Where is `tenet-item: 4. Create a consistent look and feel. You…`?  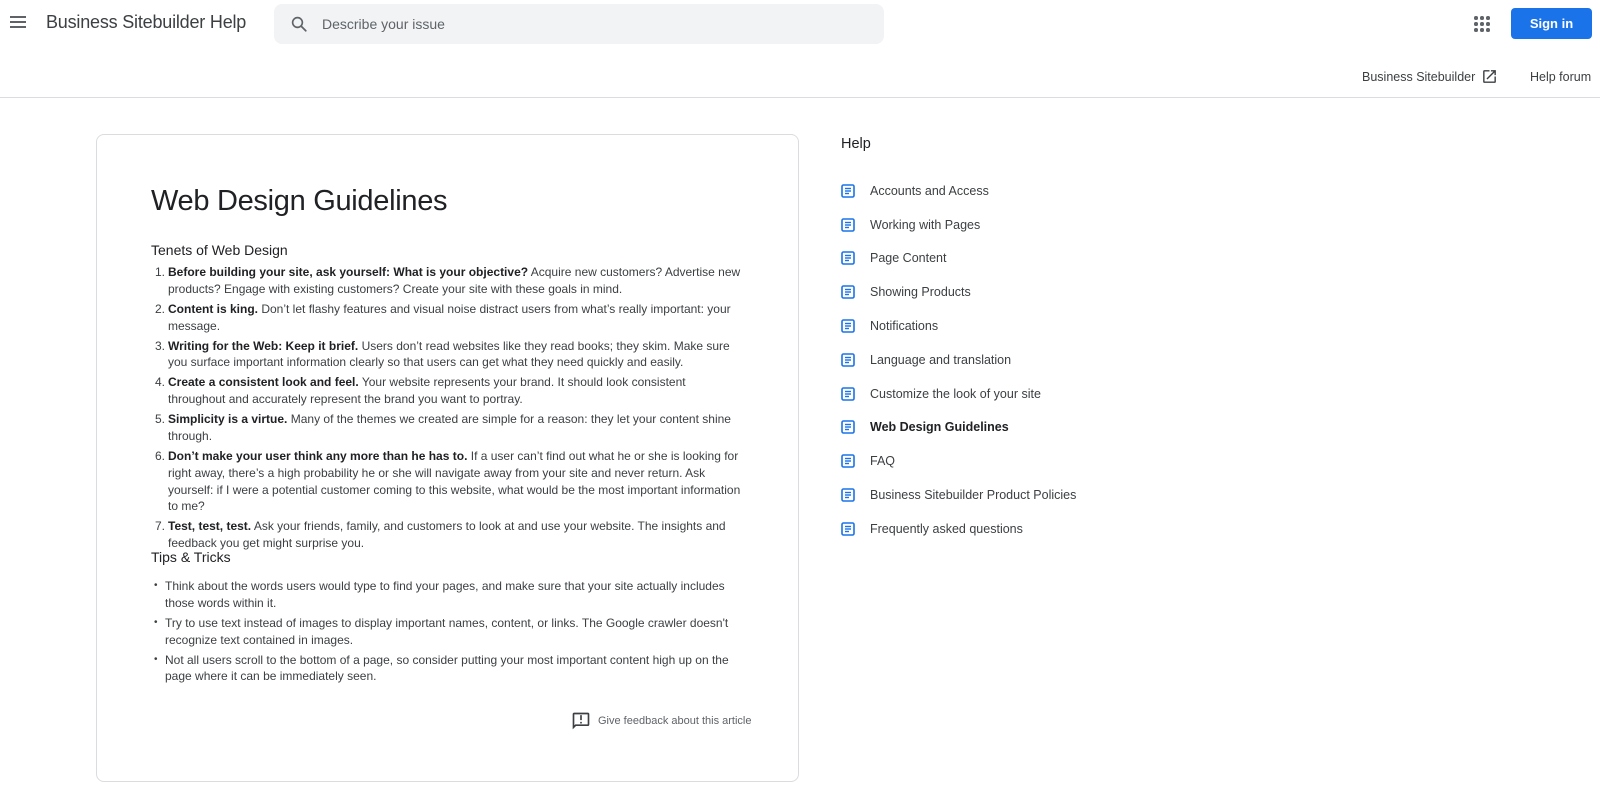
tenet-item: 4. Create a consistent look and feel. You… is located at coordinates (446, 391).